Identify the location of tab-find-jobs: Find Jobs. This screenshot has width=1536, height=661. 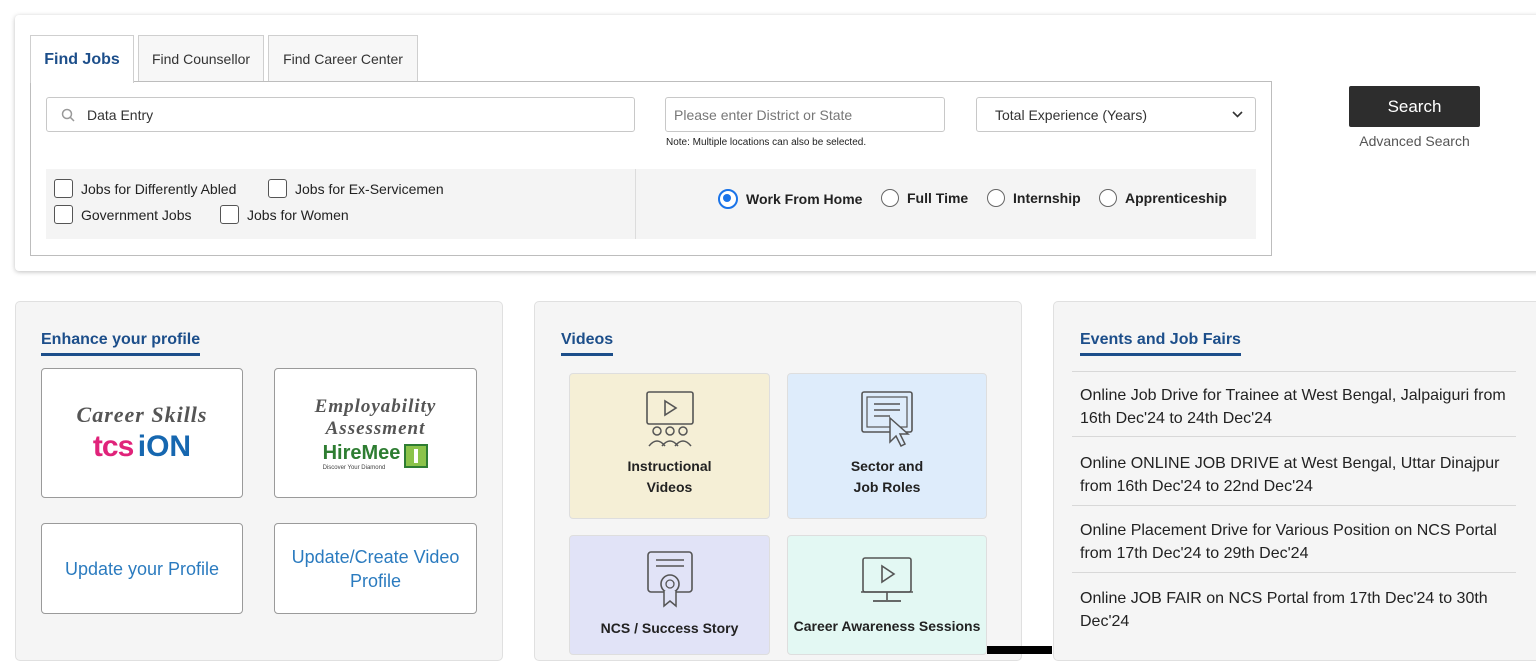
(82, 59).